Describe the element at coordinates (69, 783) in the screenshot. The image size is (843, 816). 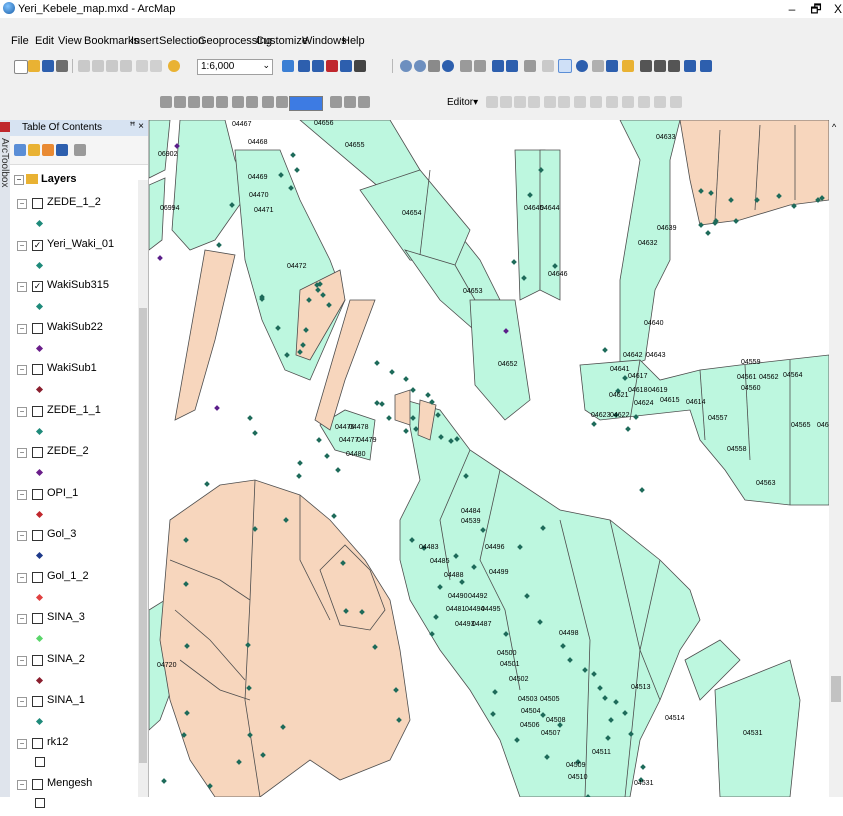
I see `layer-name: Mengesh` at that location.